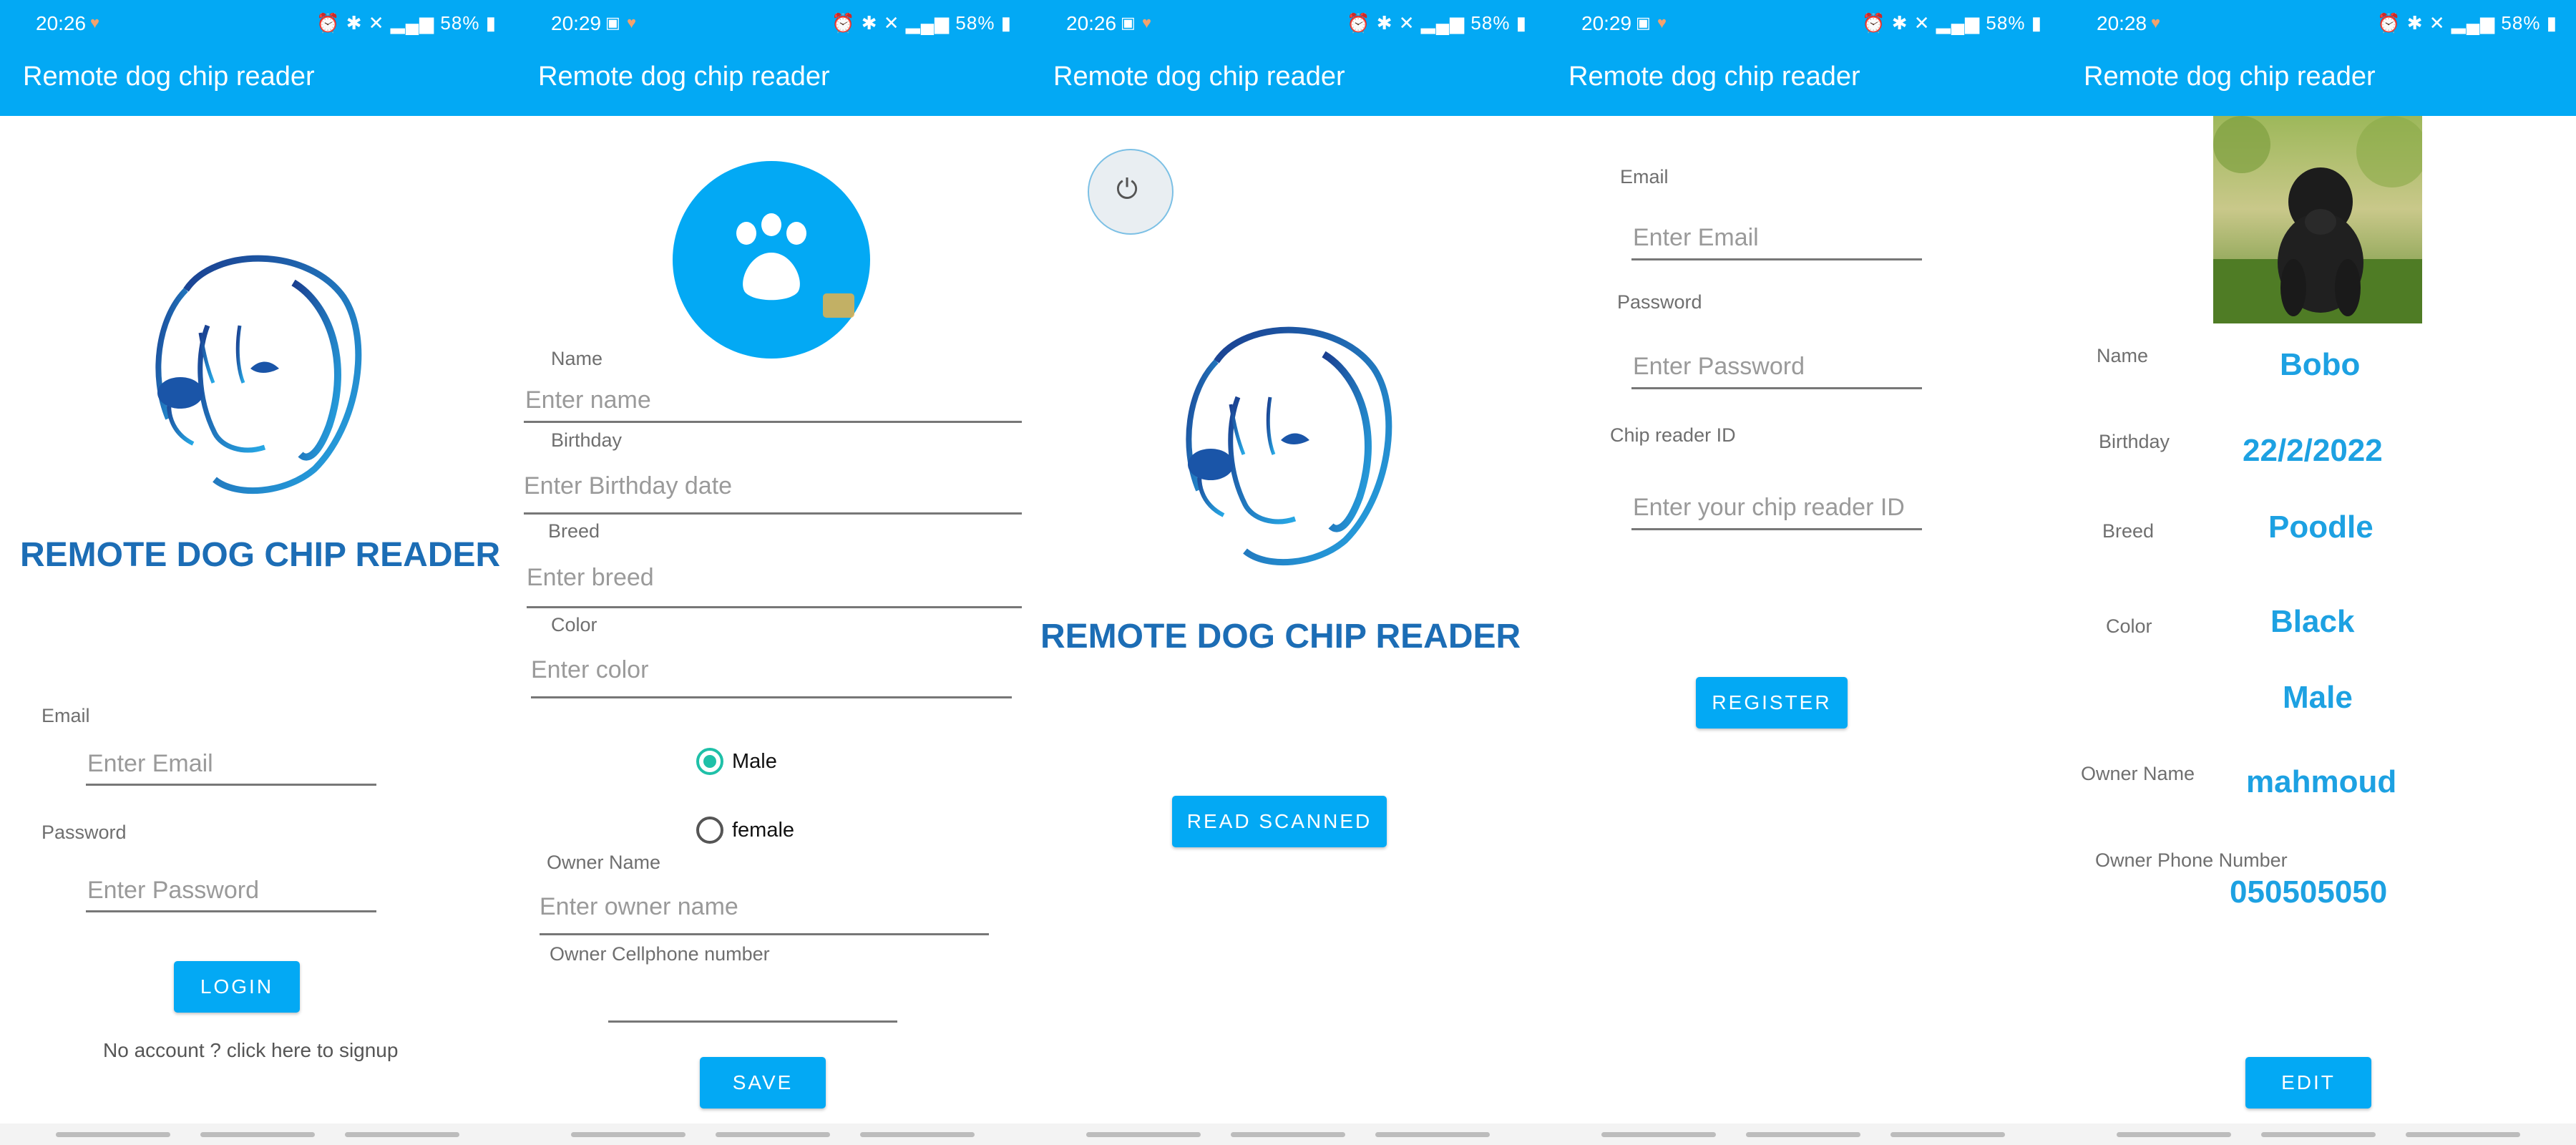  I want to click on heart-icon: ♥, so click(632, 22).